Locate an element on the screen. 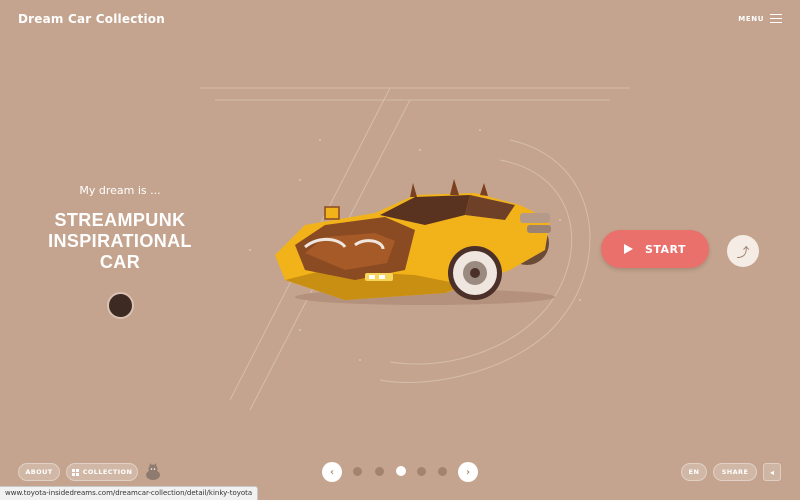 The height and width of the screenshot is (500, 800). language-button: EN is located at coordinates (694, 472).